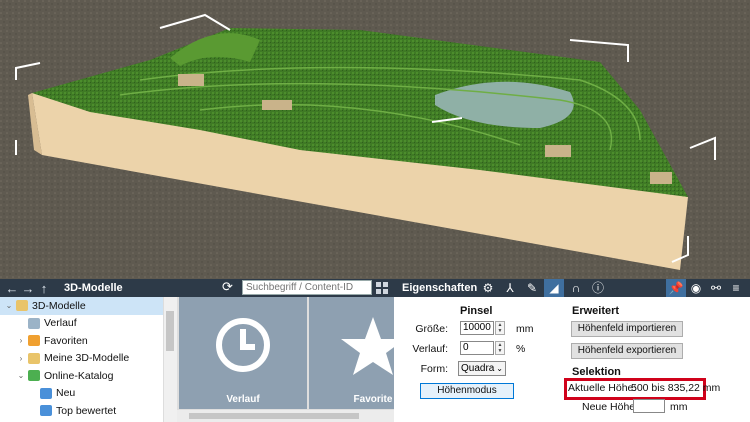 The image size is (750, 422). I want to click on search-input, so click(307, 287).